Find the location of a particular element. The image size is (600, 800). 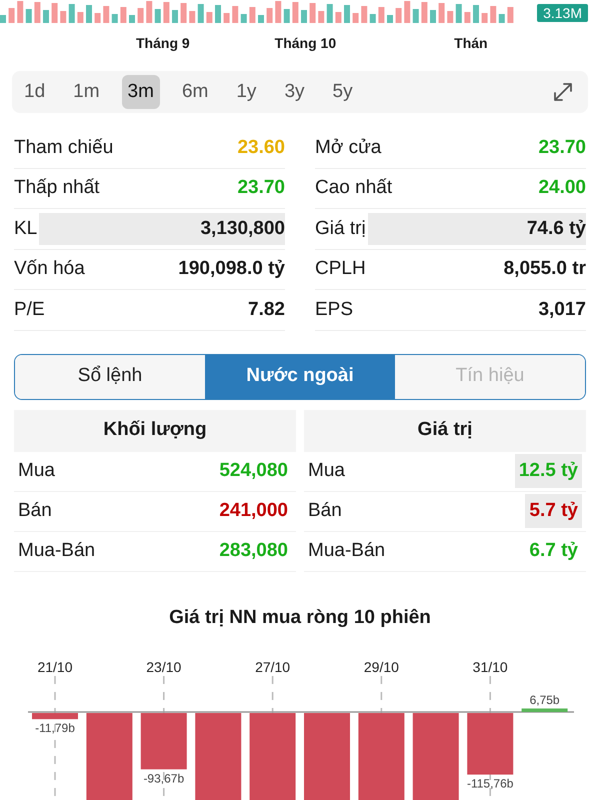

volume-badge: 3.13M is located at coordinates (562, 13).